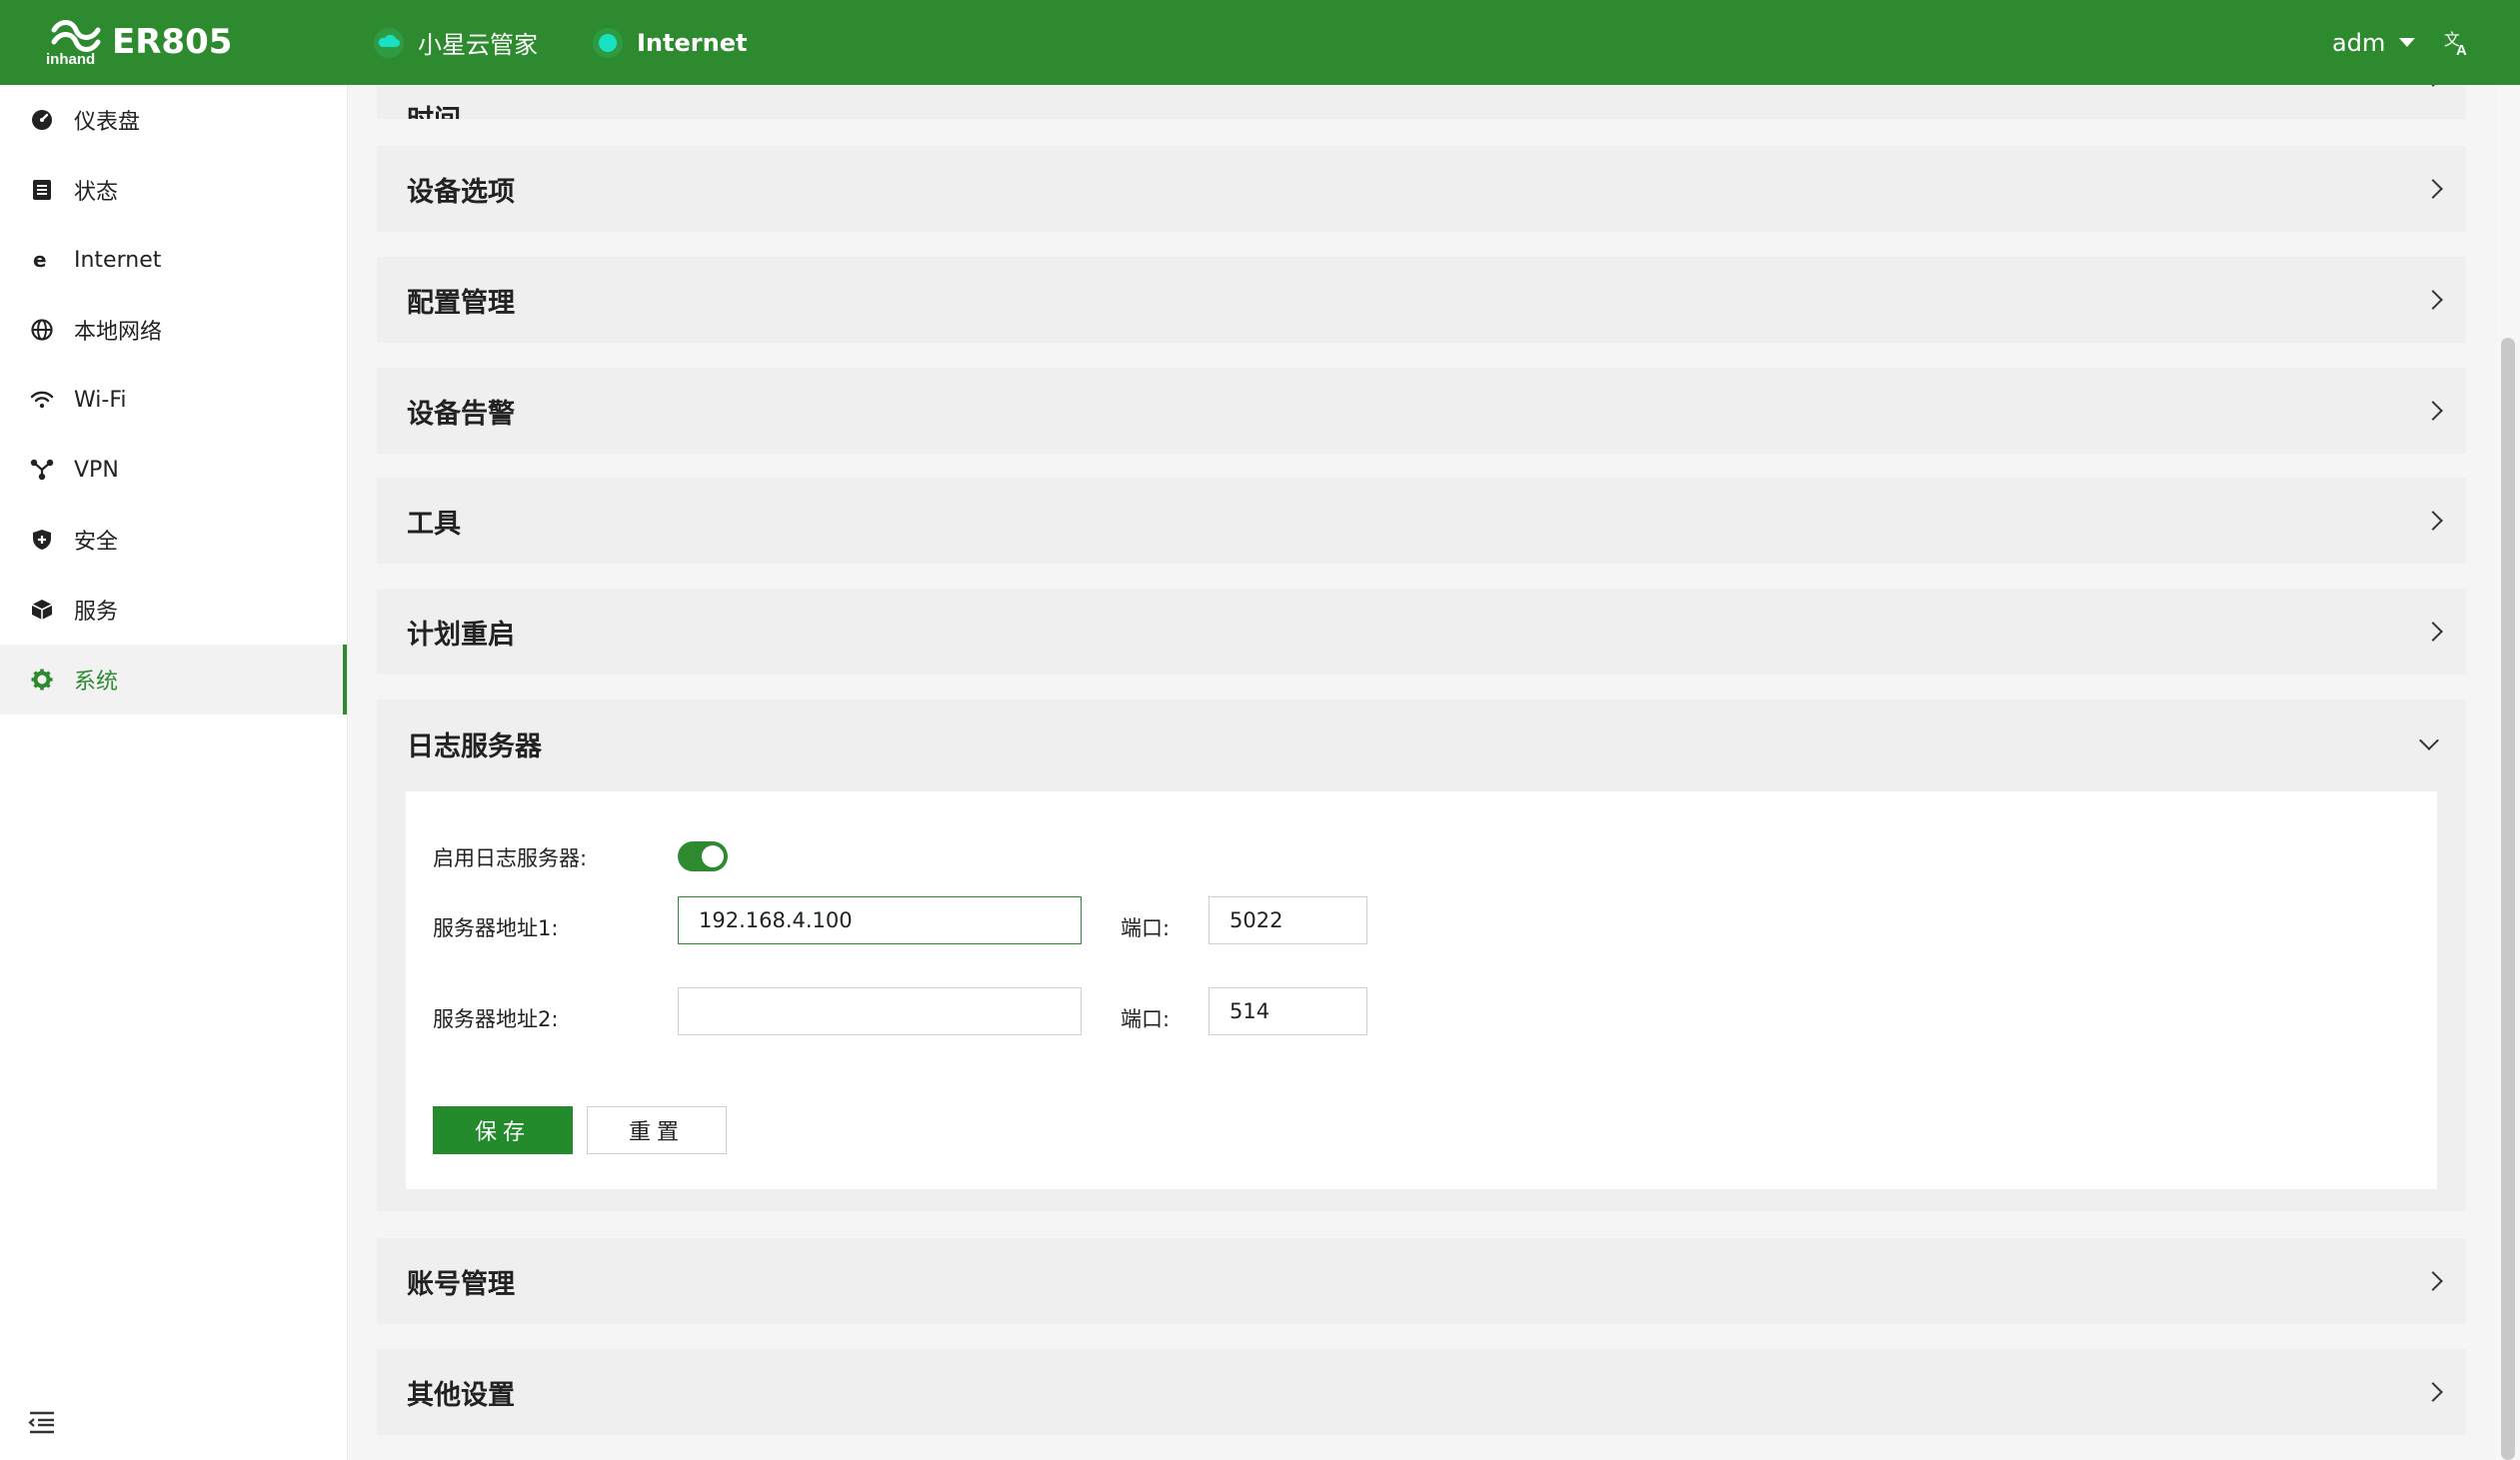 The image size is (2520, 1460). What do you see at coordinates (657, 1130) in the screenshot?
I see `reset-button: 重置` at bounding box center [657, 1130].